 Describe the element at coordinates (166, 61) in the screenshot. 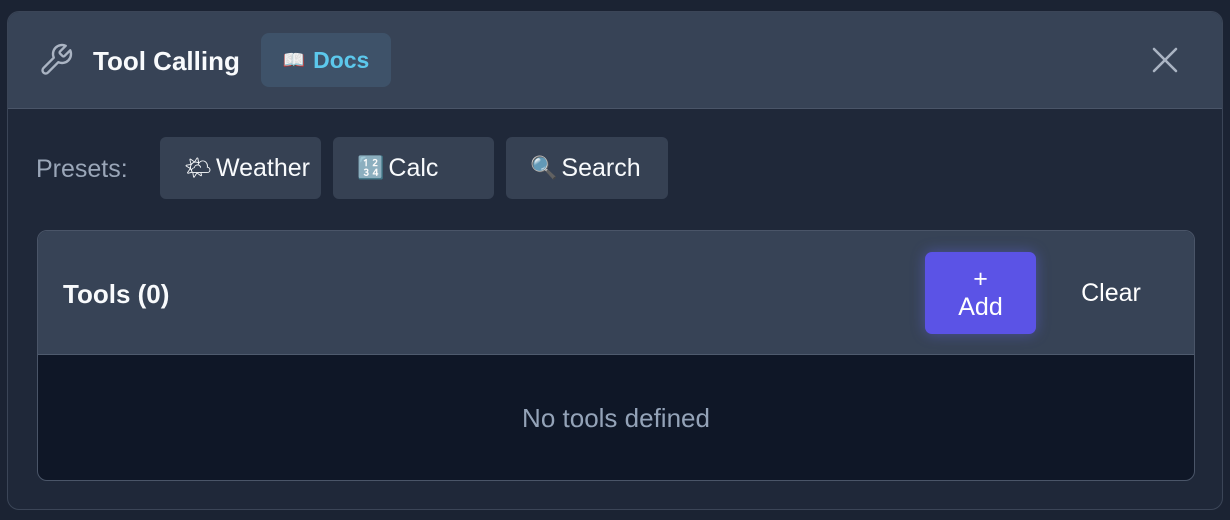

I see `panel-title: Tool Calling` at that location.